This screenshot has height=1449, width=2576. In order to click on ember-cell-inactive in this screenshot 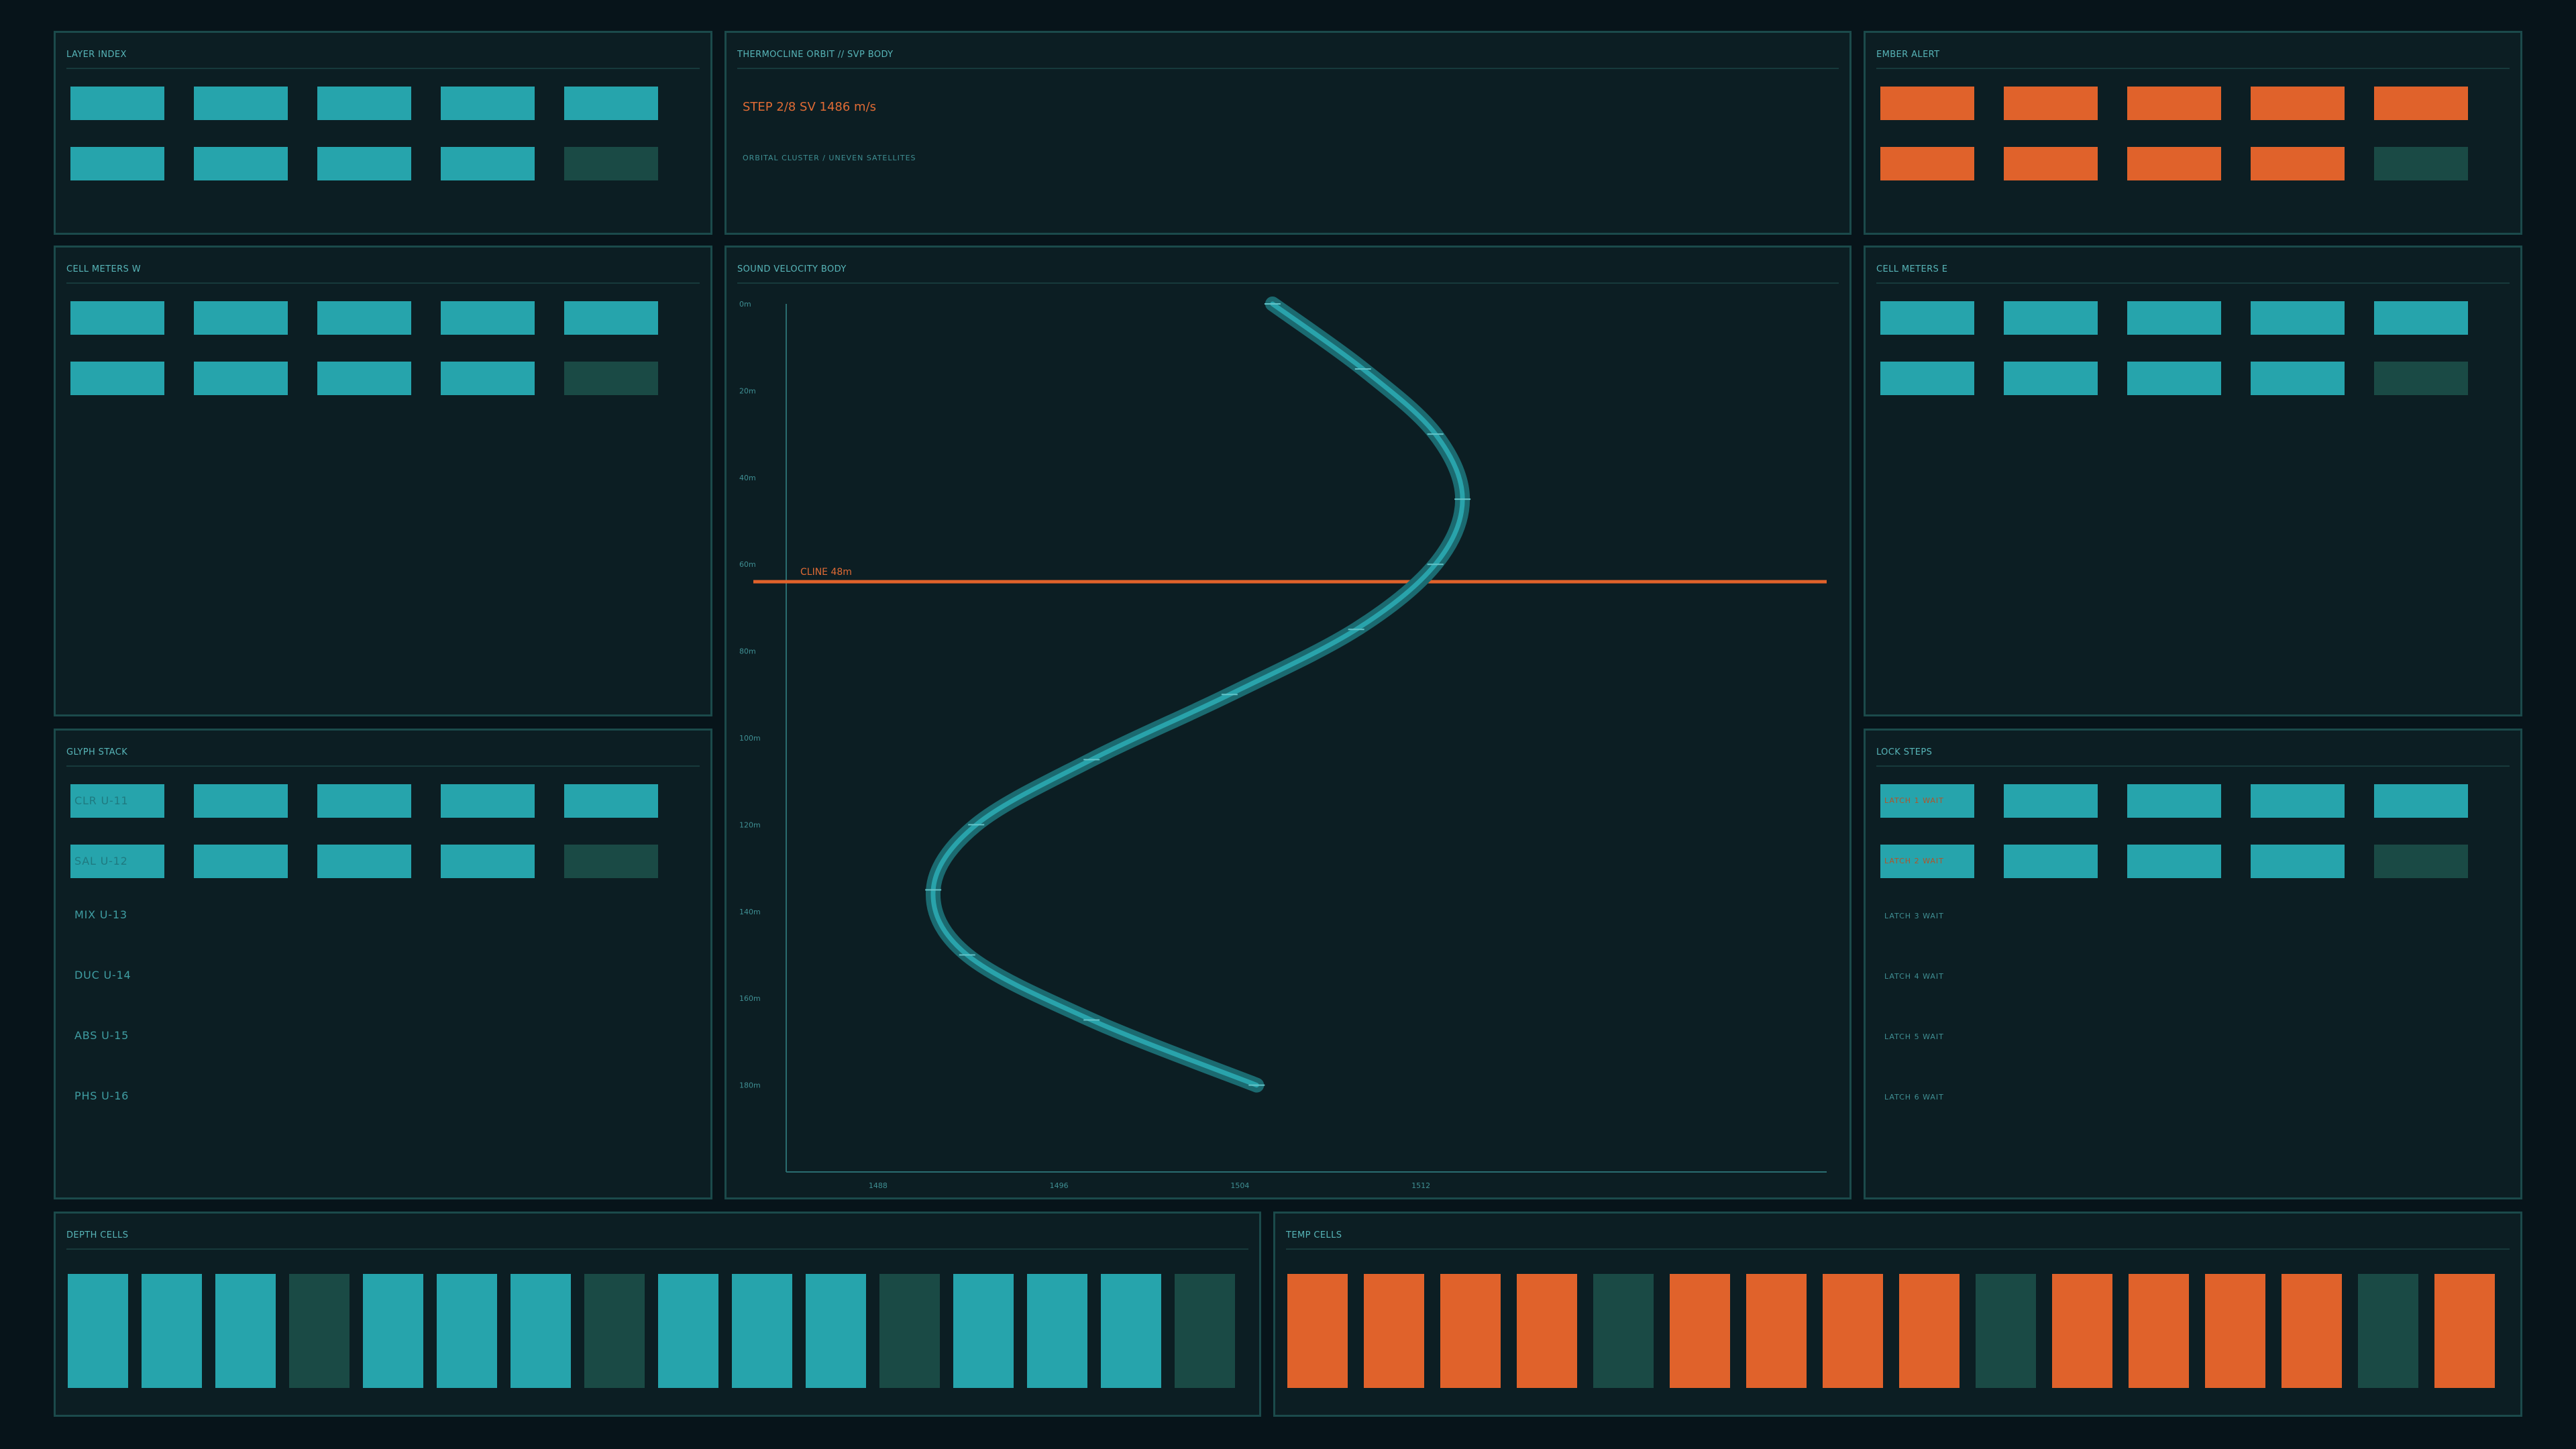, I will do `click(2421, 163)`.